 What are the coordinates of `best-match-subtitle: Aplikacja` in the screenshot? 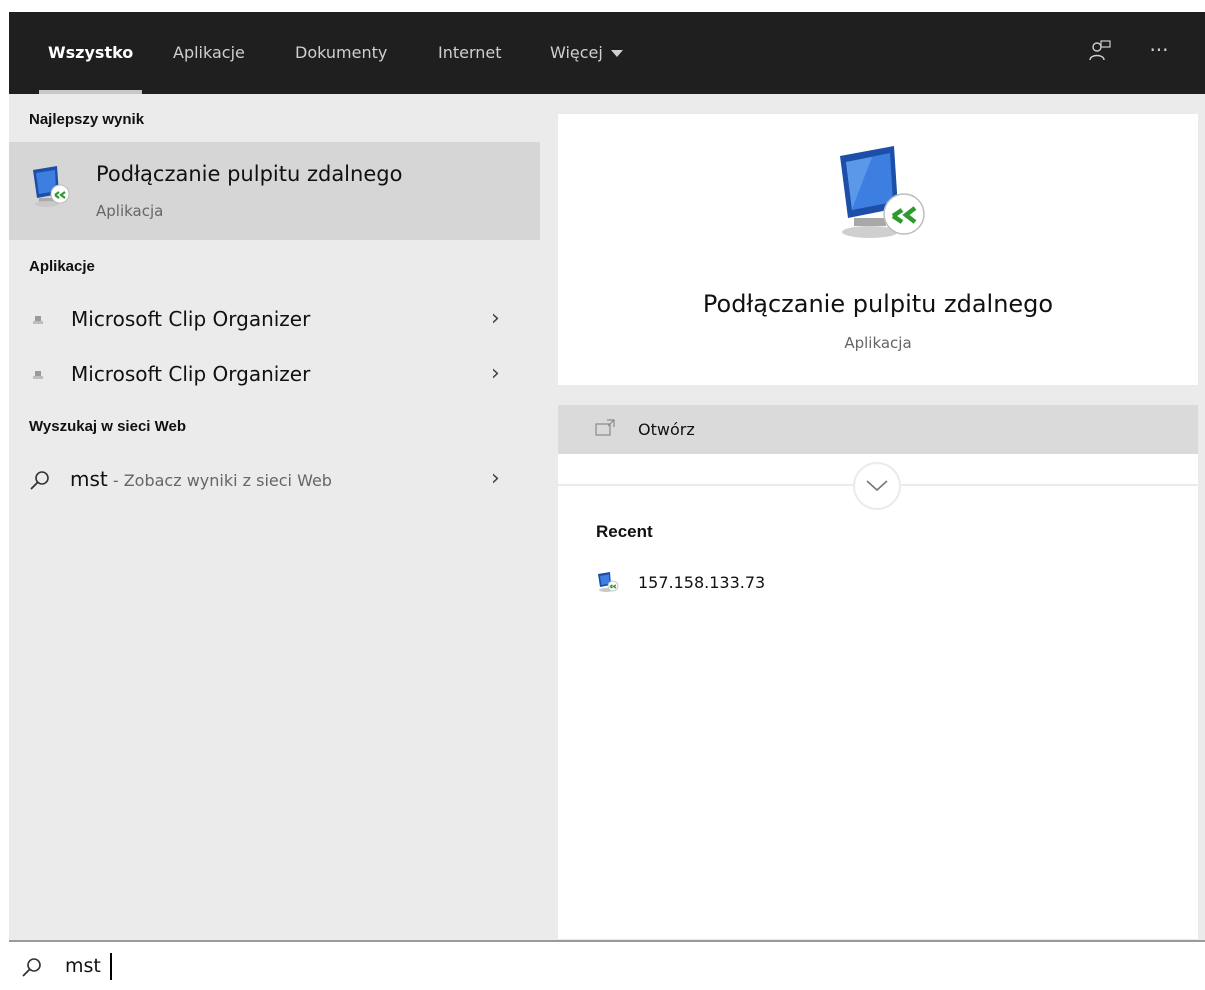 It's located at (130, 211).